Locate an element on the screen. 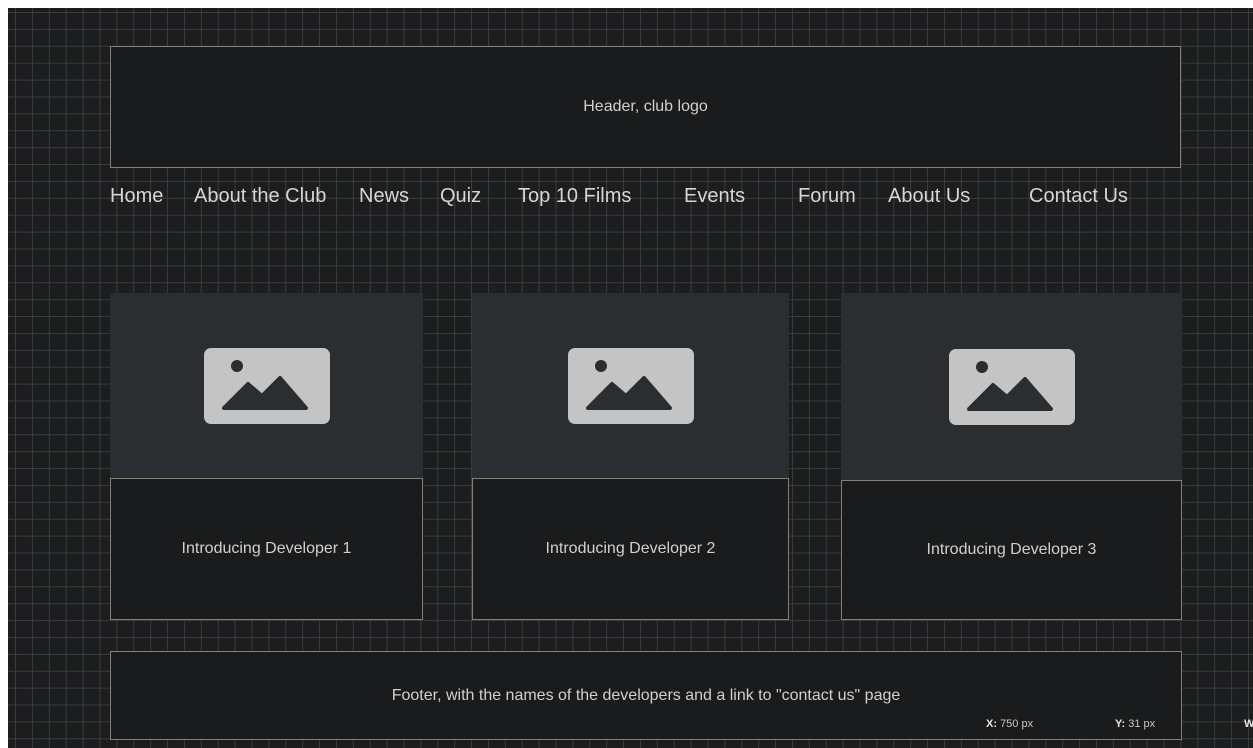 The image size is (1253, 748). developer-2-caption: Introducing Developer 2 is located at coordinates (630, 548).